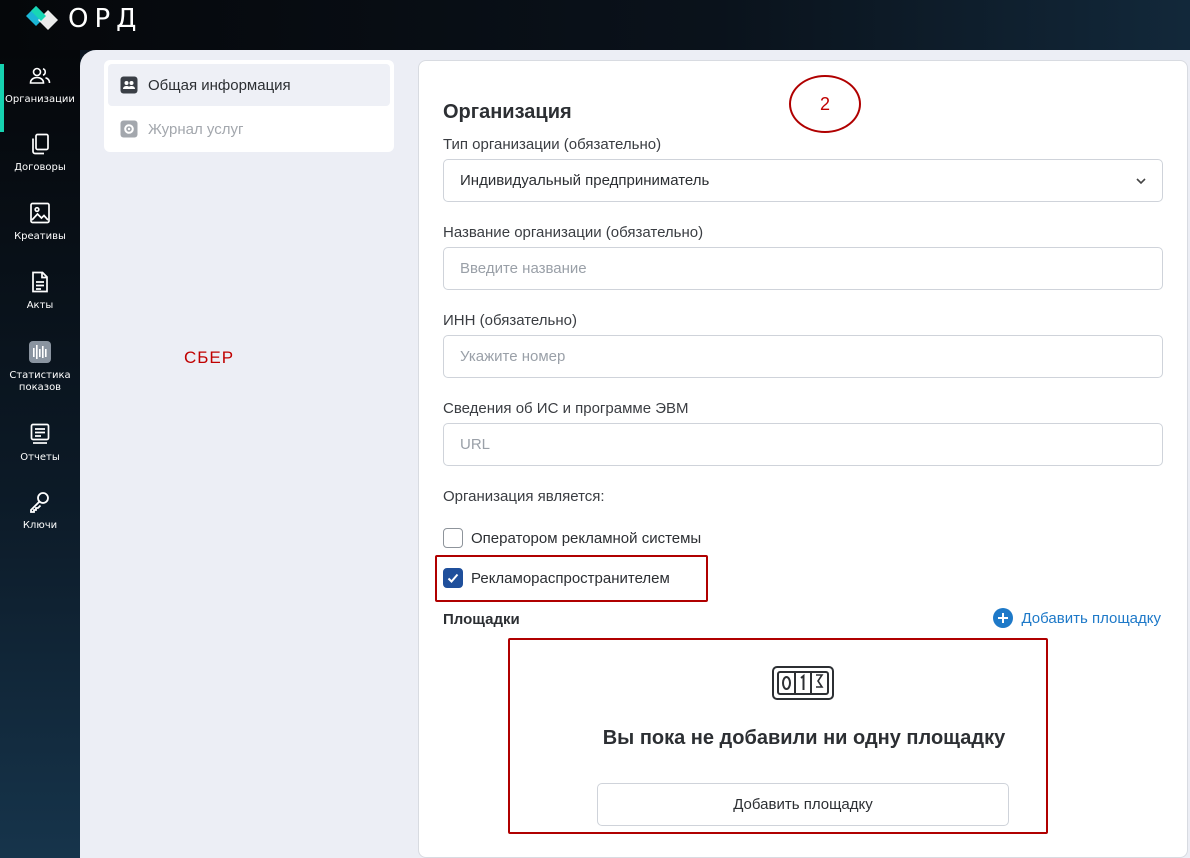 The height and width of the screenshot is (858, 1190). I want to click on plus-circle-icon, so click(1003, 618).